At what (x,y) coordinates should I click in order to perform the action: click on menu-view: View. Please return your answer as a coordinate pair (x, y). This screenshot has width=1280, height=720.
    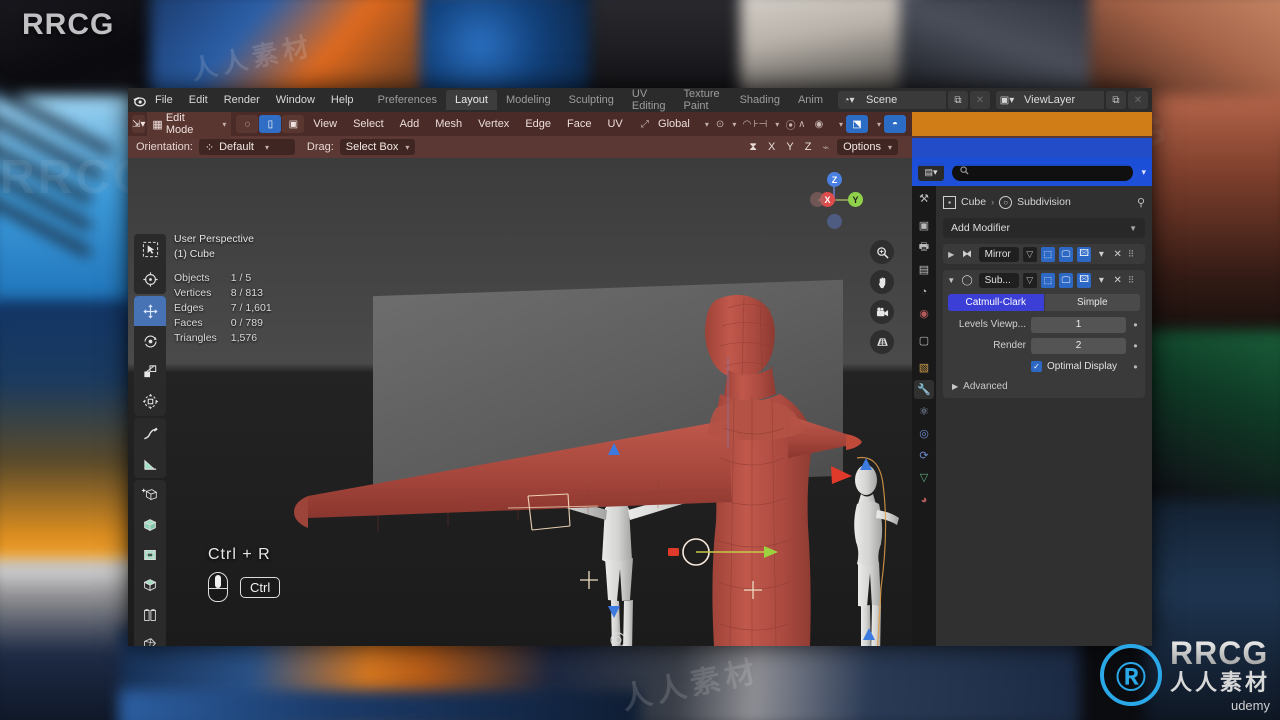
    Looking at the image, I should click on (325, 124).